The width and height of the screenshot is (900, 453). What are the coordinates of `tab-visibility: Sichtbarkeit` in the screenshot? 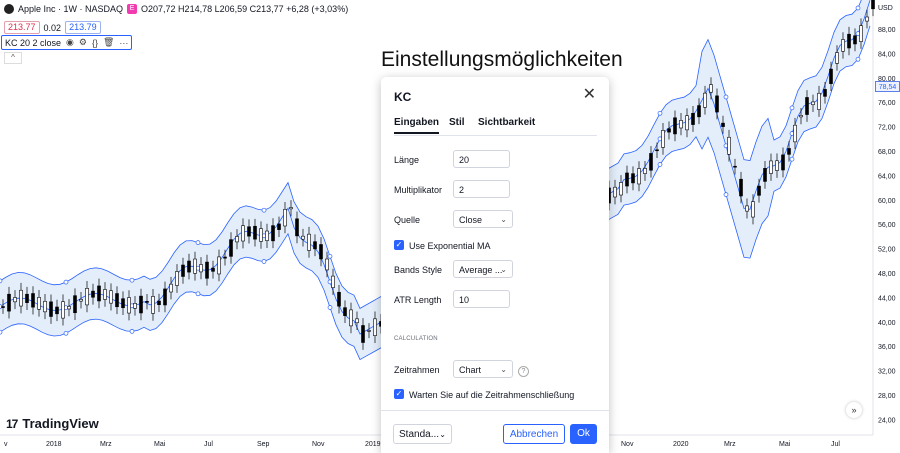 It's located at (506, 122).